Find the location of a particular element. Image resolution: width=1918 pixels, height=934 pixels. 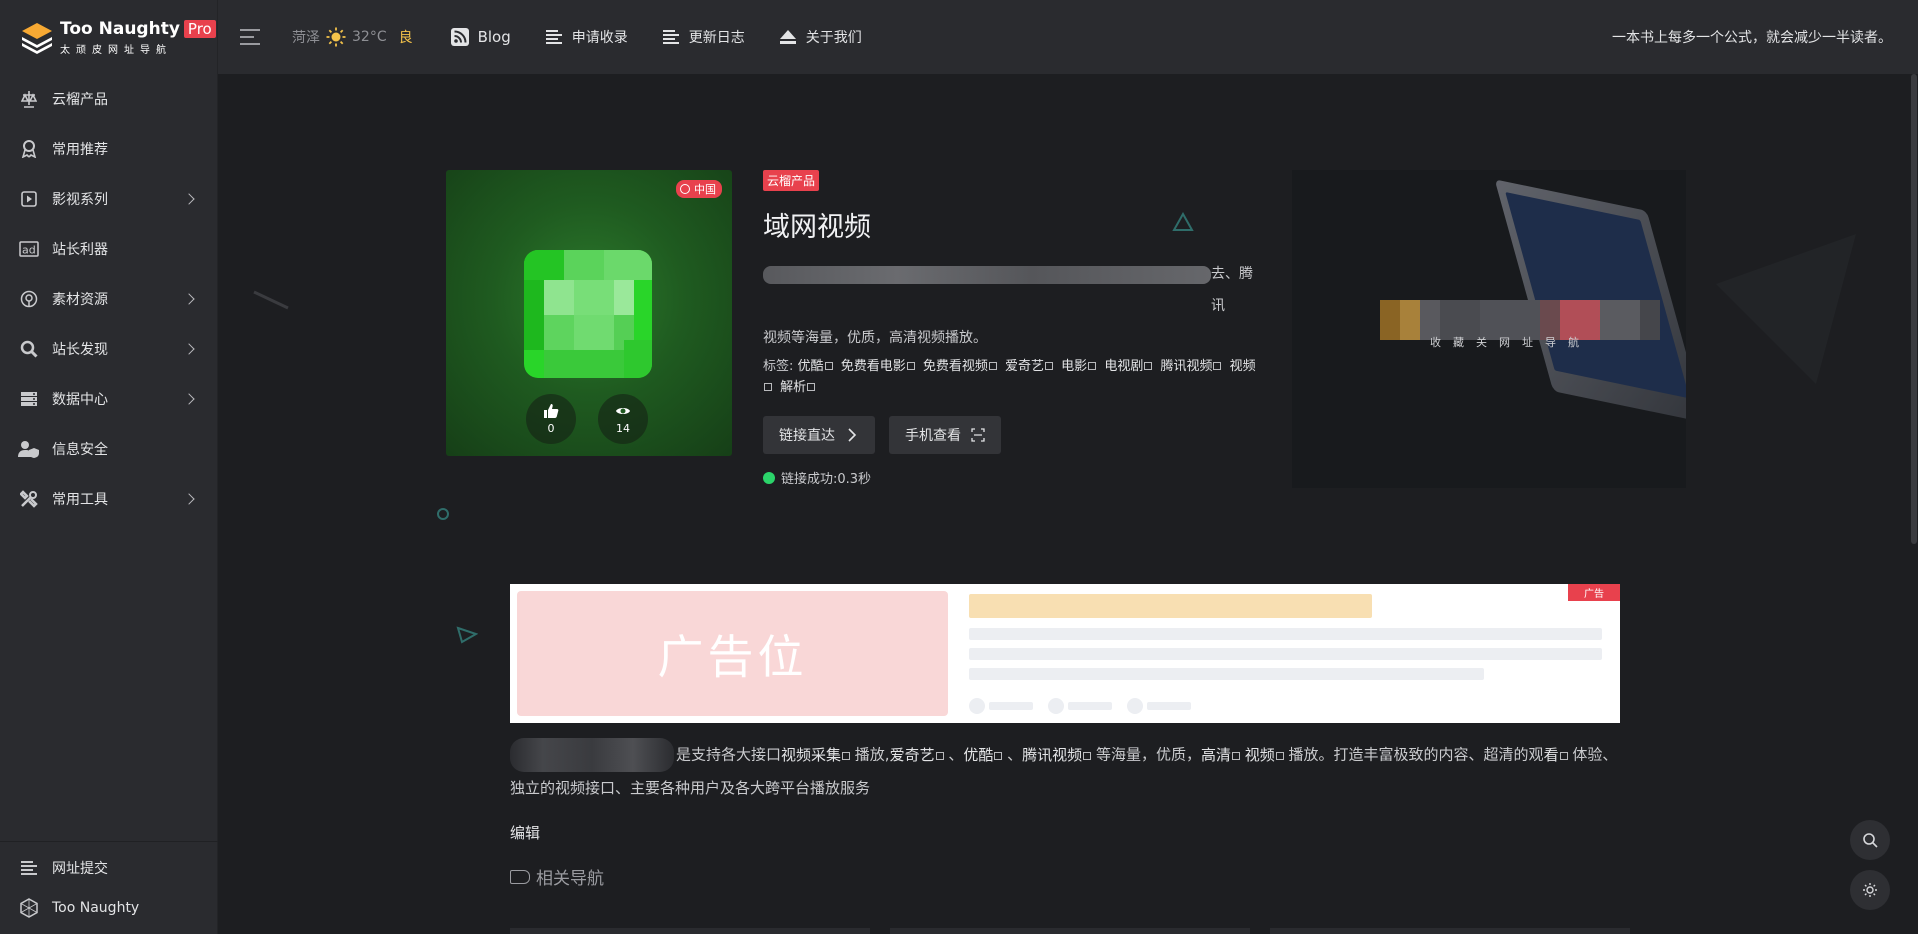

header-link-about: 关于我们 is located at coordinates (820, 37).